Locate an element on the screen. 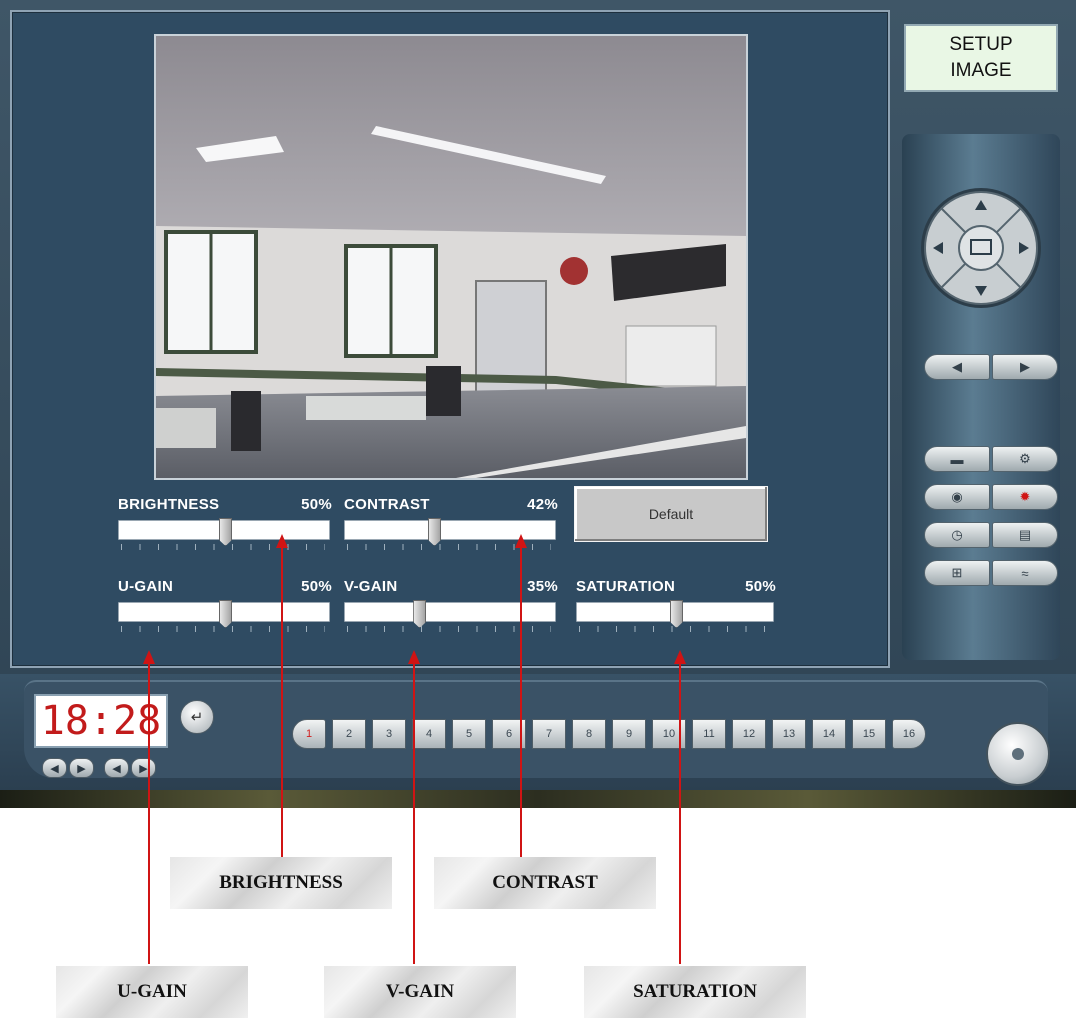 The width and height of the screenshot is (1076, 1031). setup-image-title: SETUP IMAGE is located at coordinates (981, 58).